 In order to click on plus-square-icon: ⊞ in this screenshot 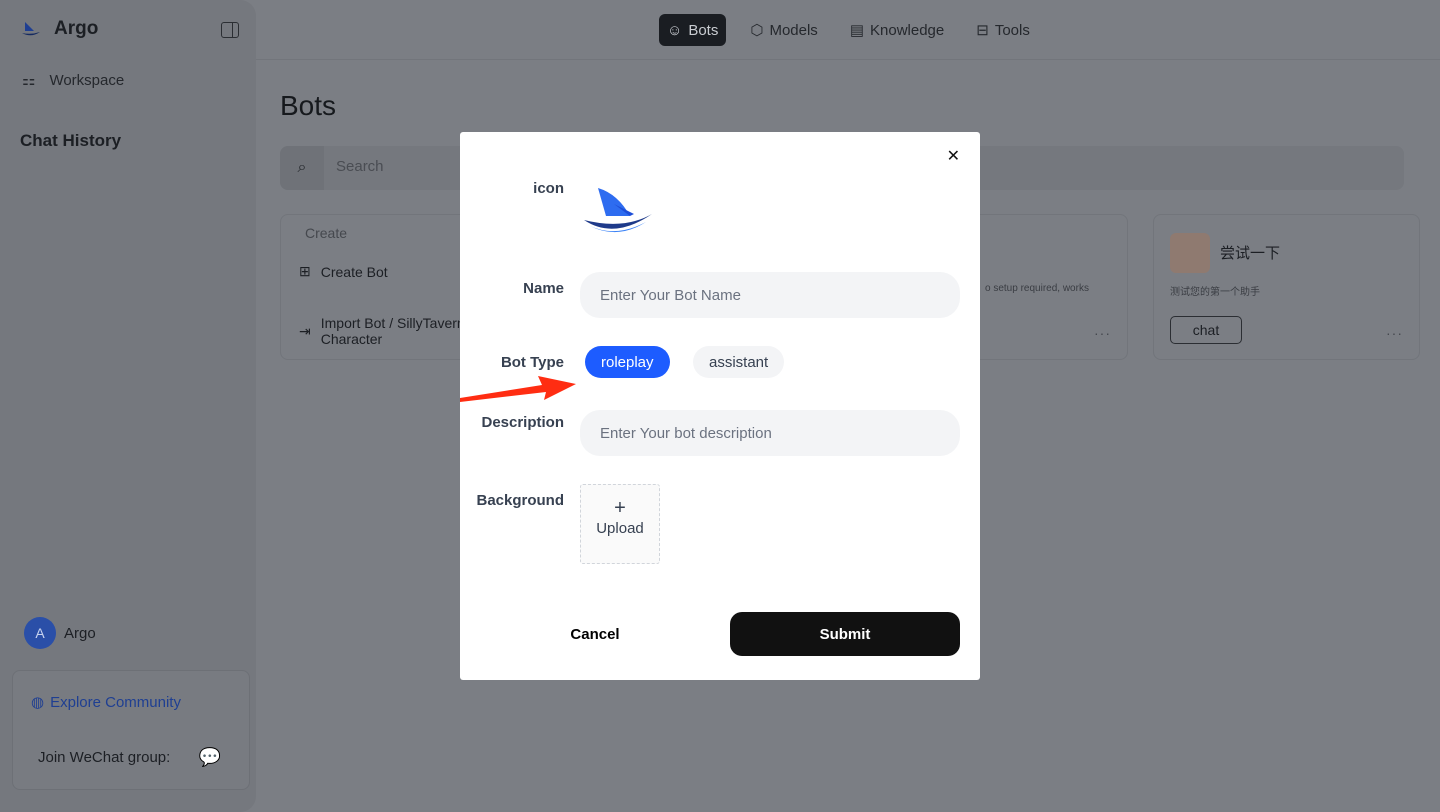, I will do `click(305, 271)`.